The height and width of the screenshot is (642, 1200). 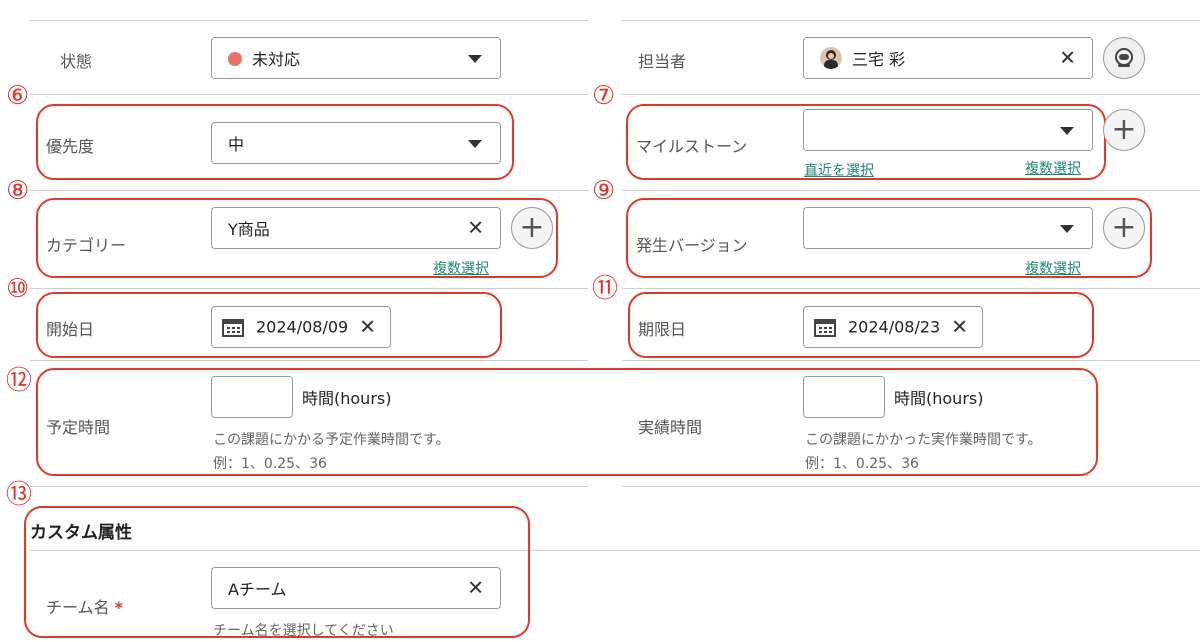 I want to click on custom-attributes-heading: カスタム属性, so click(x=81, y=533).